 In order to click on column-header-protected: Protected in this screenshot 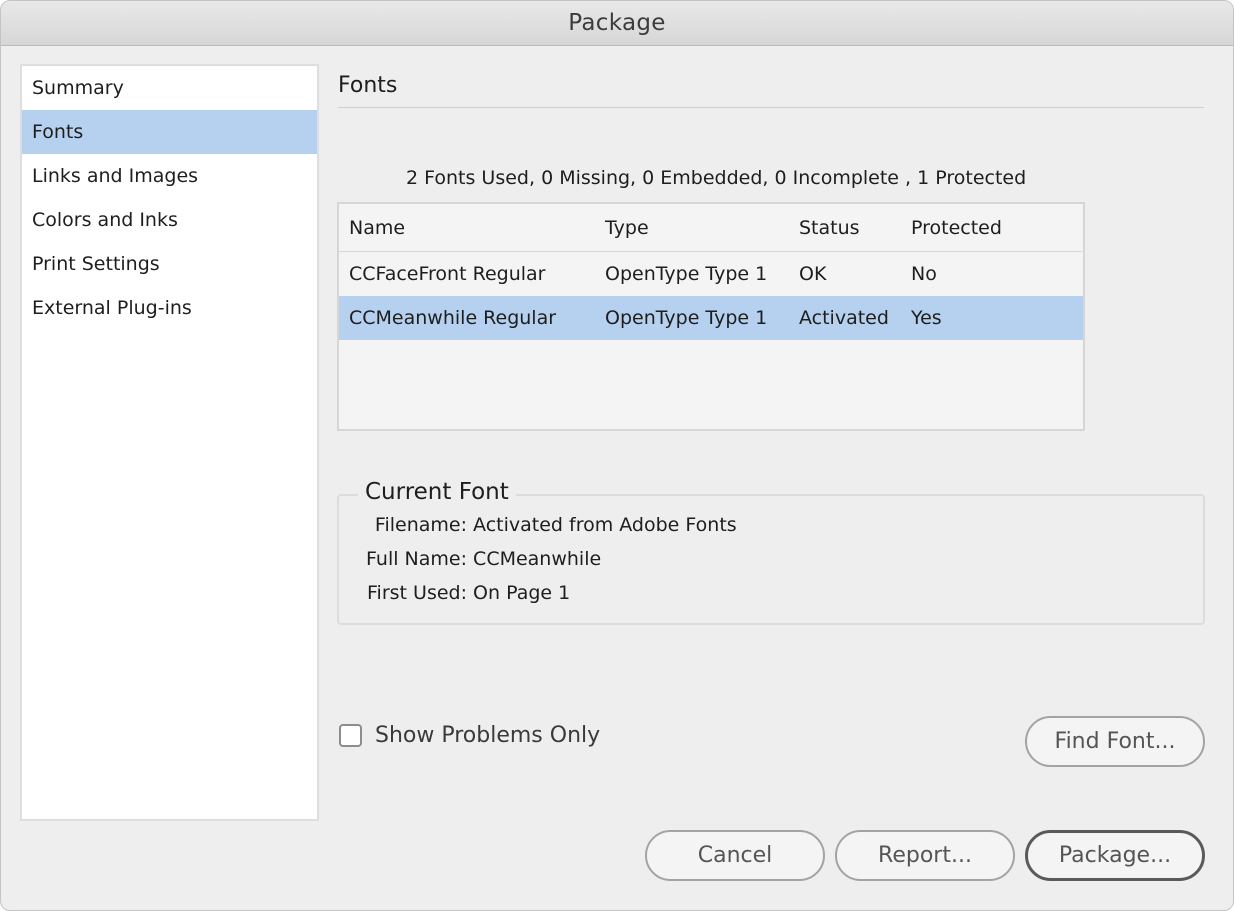, I will do `click(956, 228)`.